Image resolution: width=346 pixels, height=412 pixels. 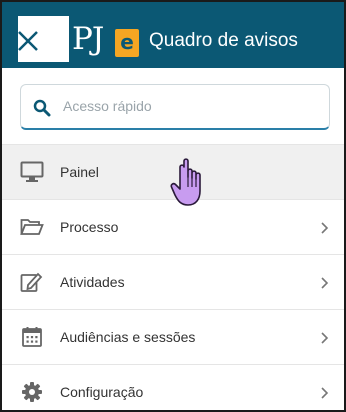 I want to click on menu-item-atividades: Atividades, so click(x=173, y=281).